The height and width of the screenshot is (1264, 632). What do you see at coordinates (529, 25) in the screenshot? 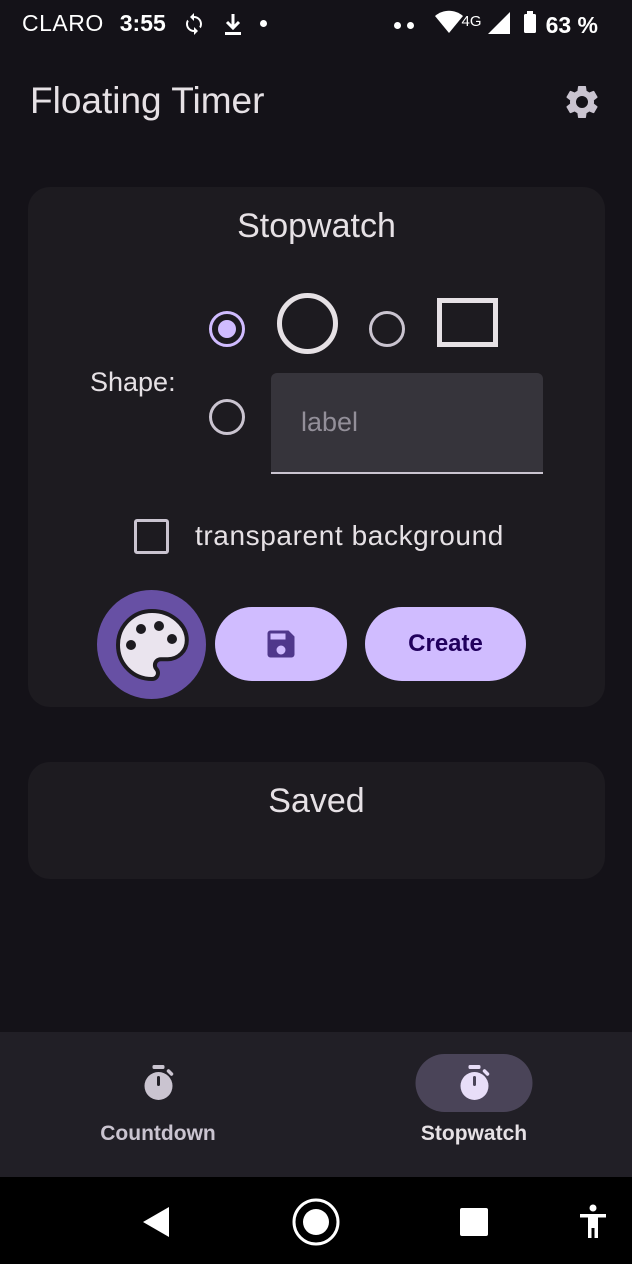
I see `battery-icon` at bounding box center [529, 25].